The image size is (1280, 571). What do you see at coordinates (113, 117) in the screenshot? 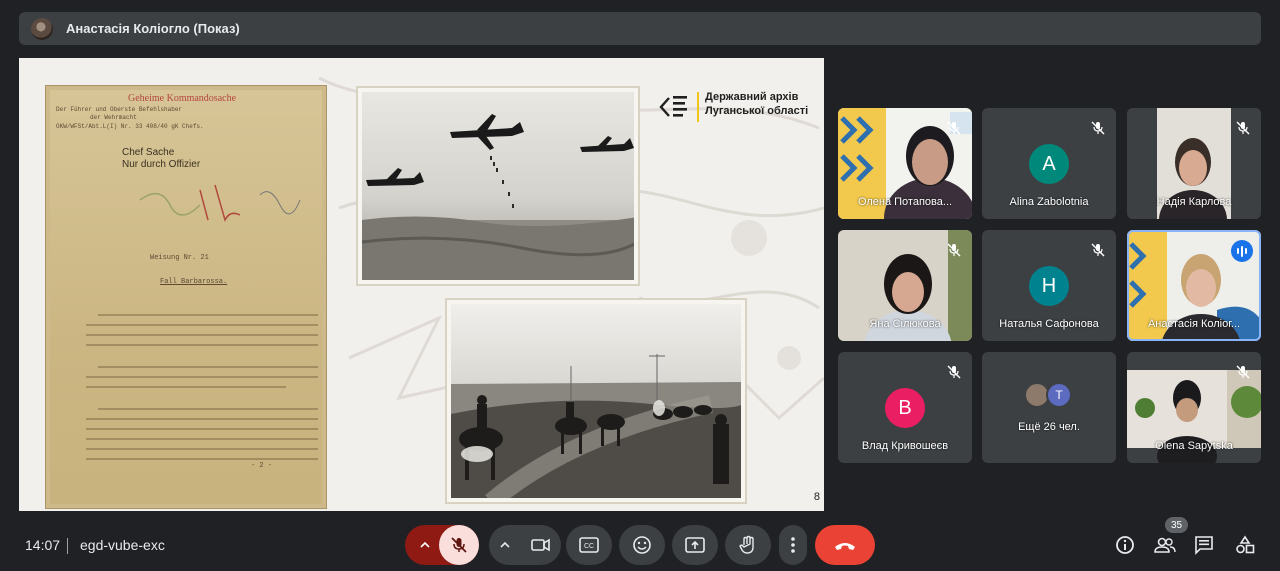
I see `doc-header-line: der Wehrmacht` at bounding box center [113, 117].